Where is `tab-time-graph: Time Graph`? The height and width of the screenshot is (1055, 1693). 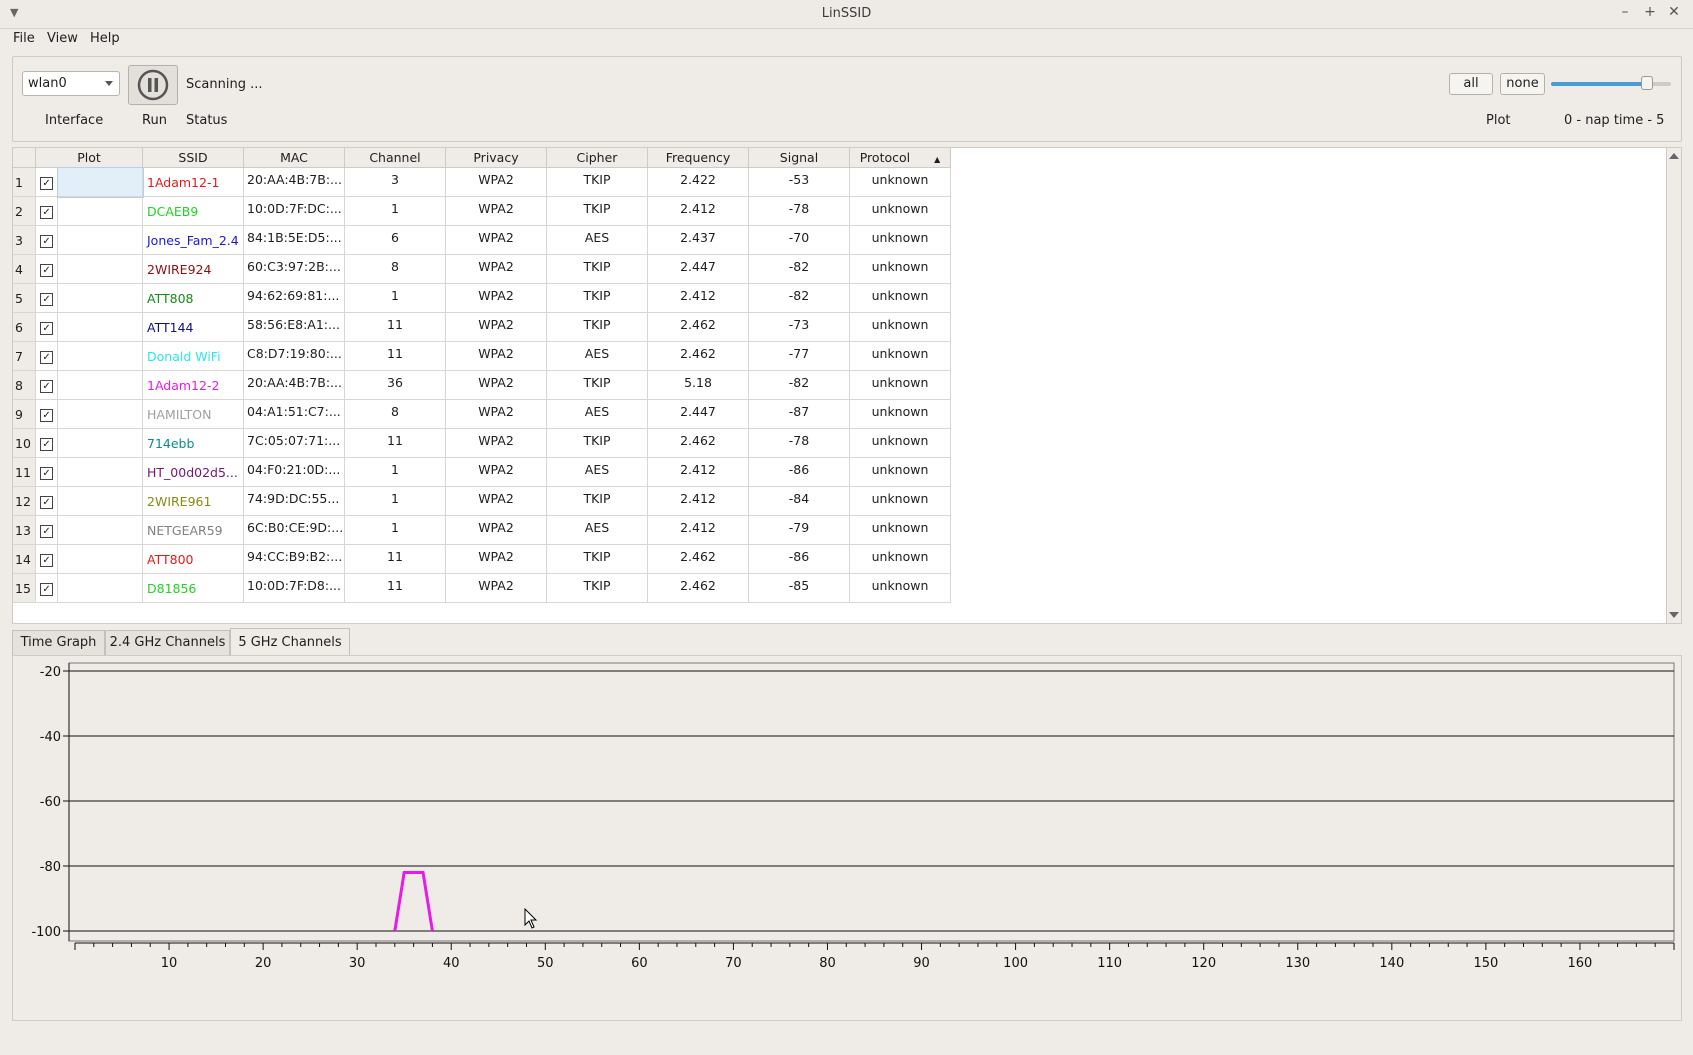
tab-time-graph: Time Graph is located at coordinates (58, 643).